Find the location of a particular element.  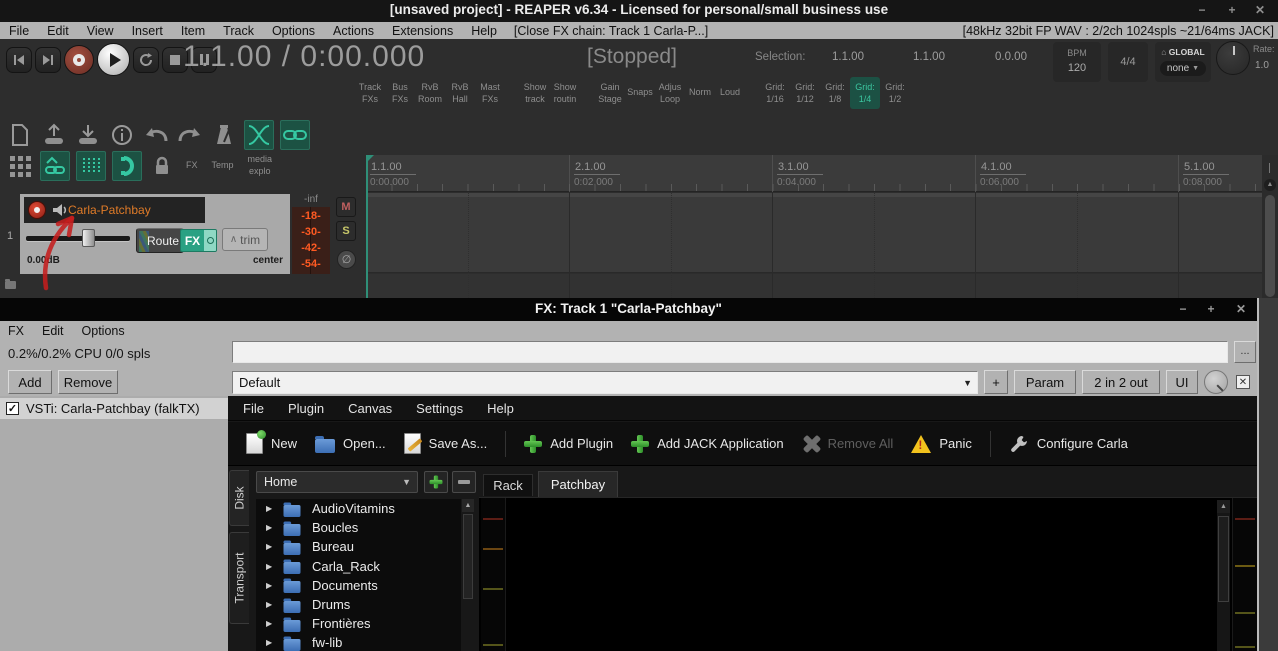

arrange-empty-area is located at coordinates (814, 286).